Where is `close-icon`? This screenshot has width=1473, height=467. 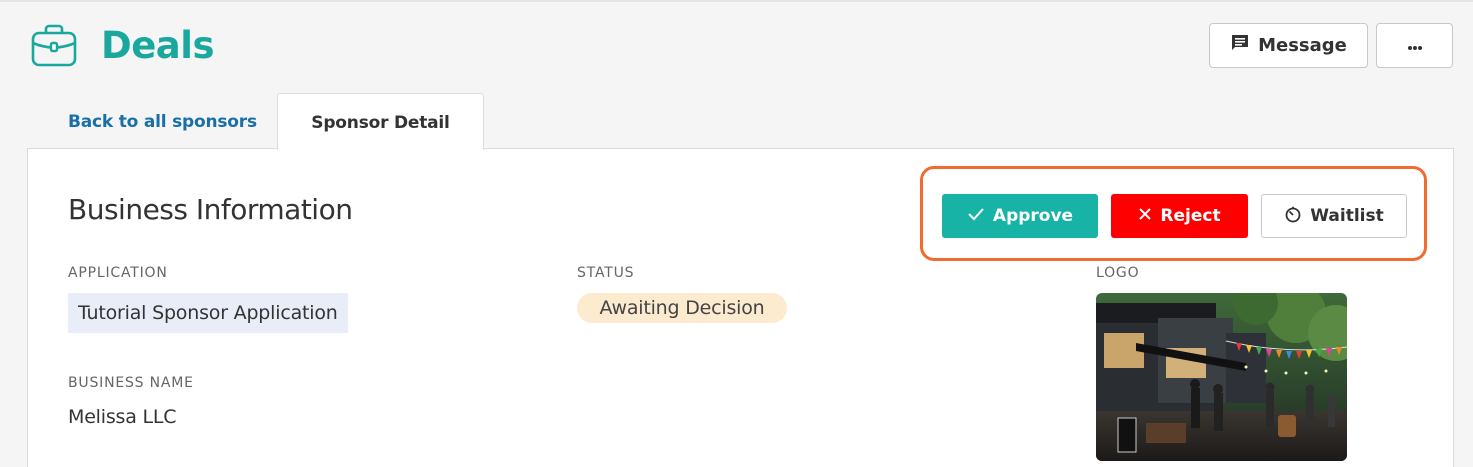 close-icon is located at coordinates (1145, 216).